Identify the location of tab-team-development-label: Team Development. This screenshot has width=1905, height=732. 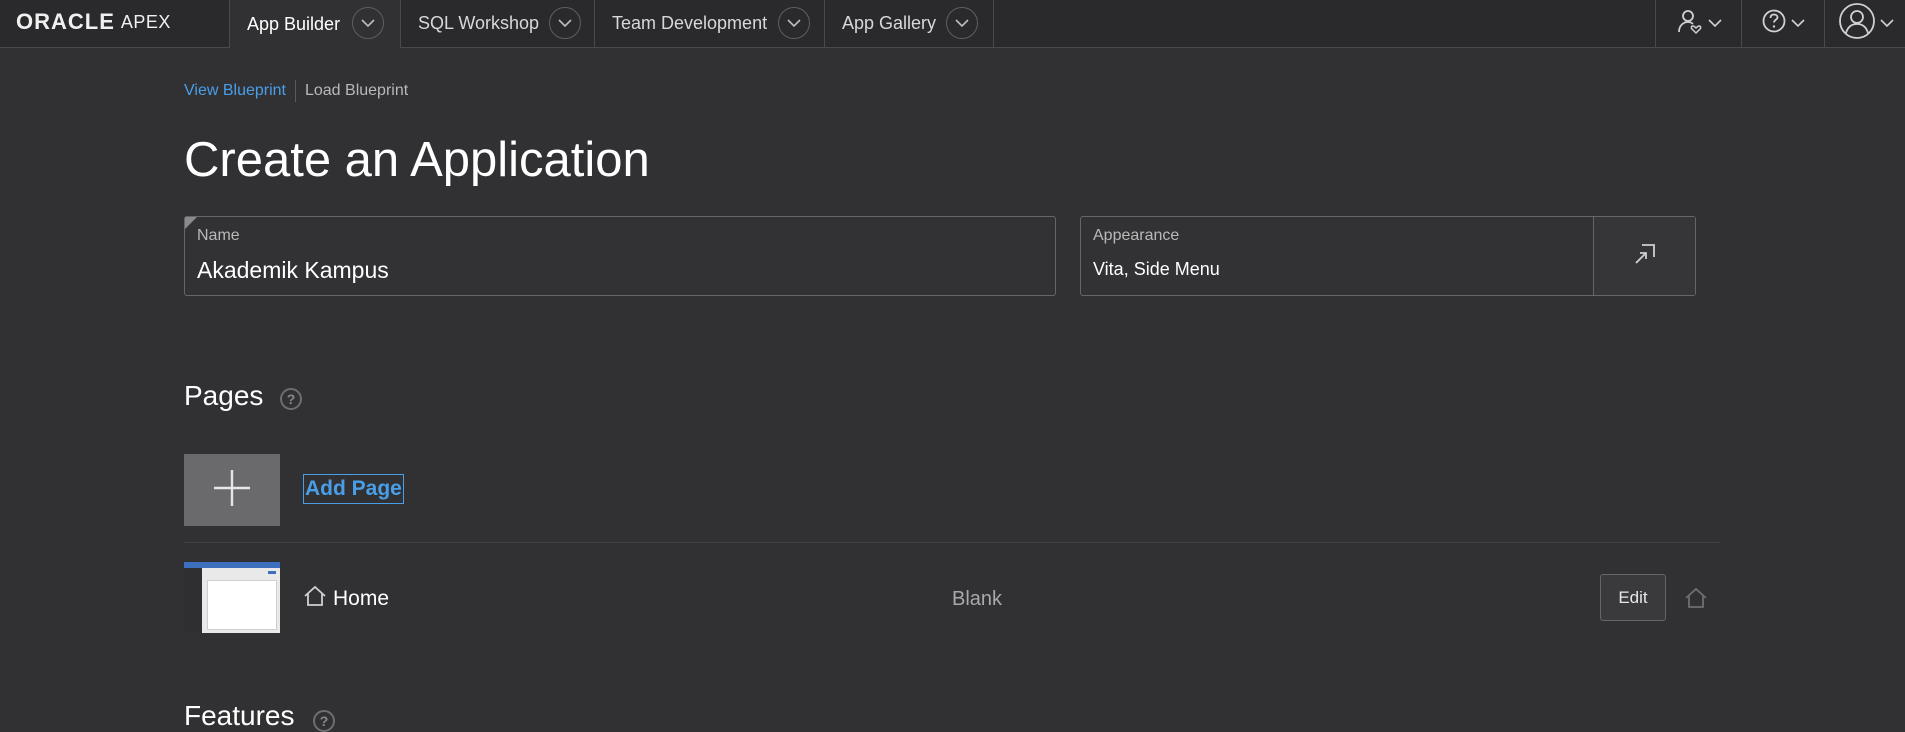
(690, 23).